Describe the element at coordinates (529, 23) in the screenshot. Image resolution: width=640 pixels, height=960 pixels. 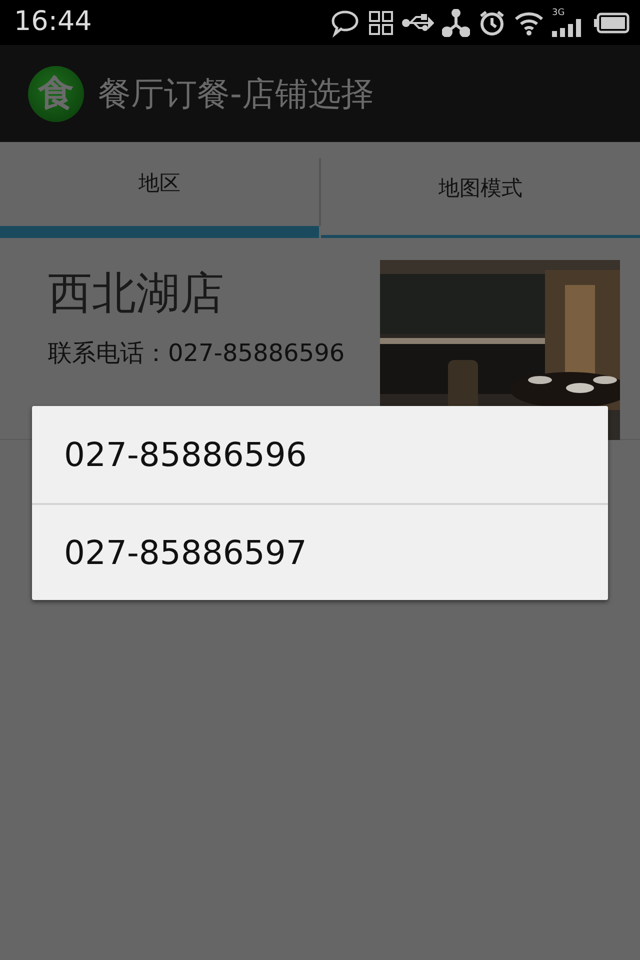
I see `wifi-icon` at that location.